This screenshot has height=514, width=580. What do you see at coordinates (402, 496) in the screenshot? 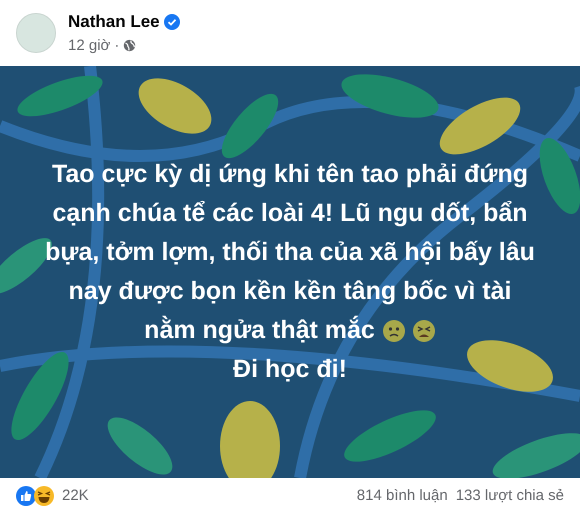
I see `comment-count: 814 bình luận` at bounding box center [402, 496].